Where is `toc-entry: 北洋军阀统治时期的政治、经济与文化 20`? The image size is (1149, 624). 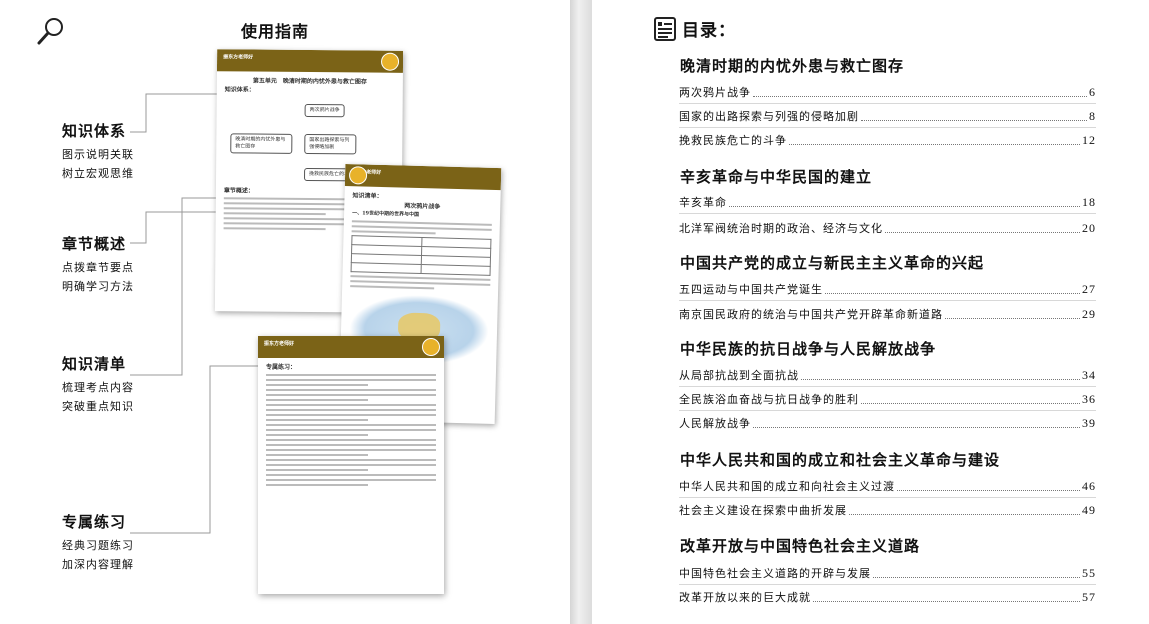
toc-entry: 北洋军阀统治时期的政治、经济与文化 20 is located at coordinates (887, 226).